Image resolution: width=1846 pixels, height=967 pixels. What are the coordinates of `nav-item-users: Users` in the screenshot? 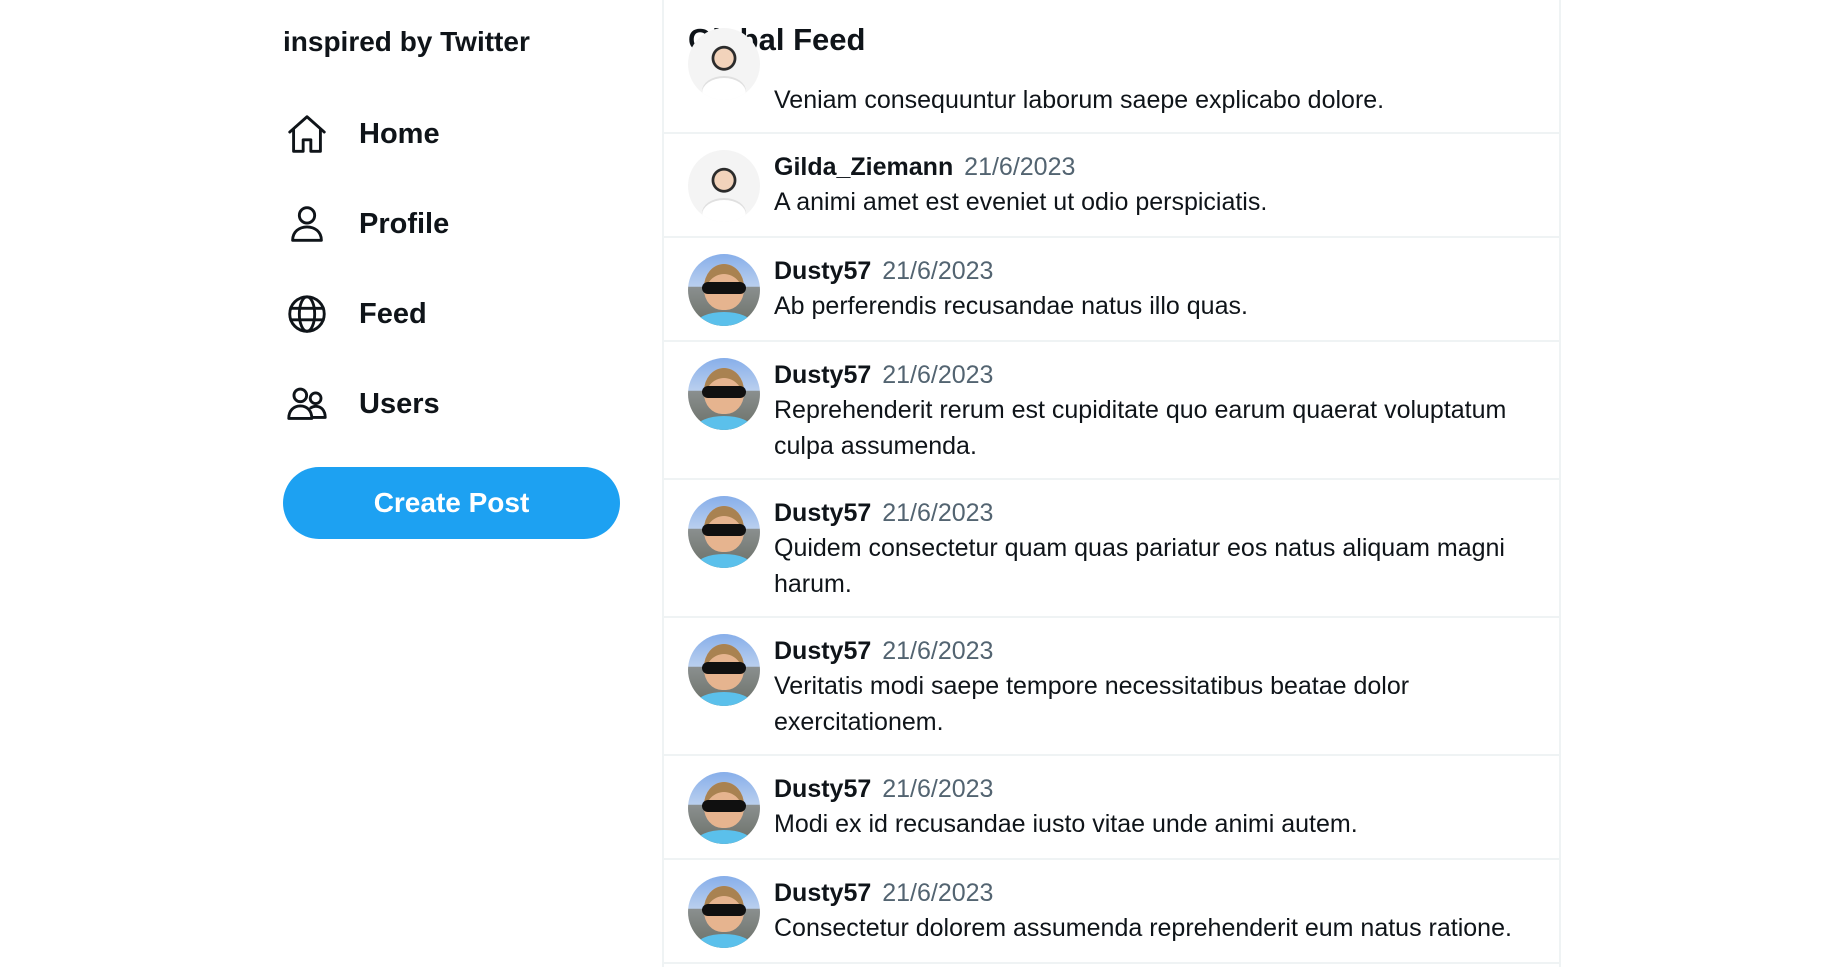 It's located at (453, 404).